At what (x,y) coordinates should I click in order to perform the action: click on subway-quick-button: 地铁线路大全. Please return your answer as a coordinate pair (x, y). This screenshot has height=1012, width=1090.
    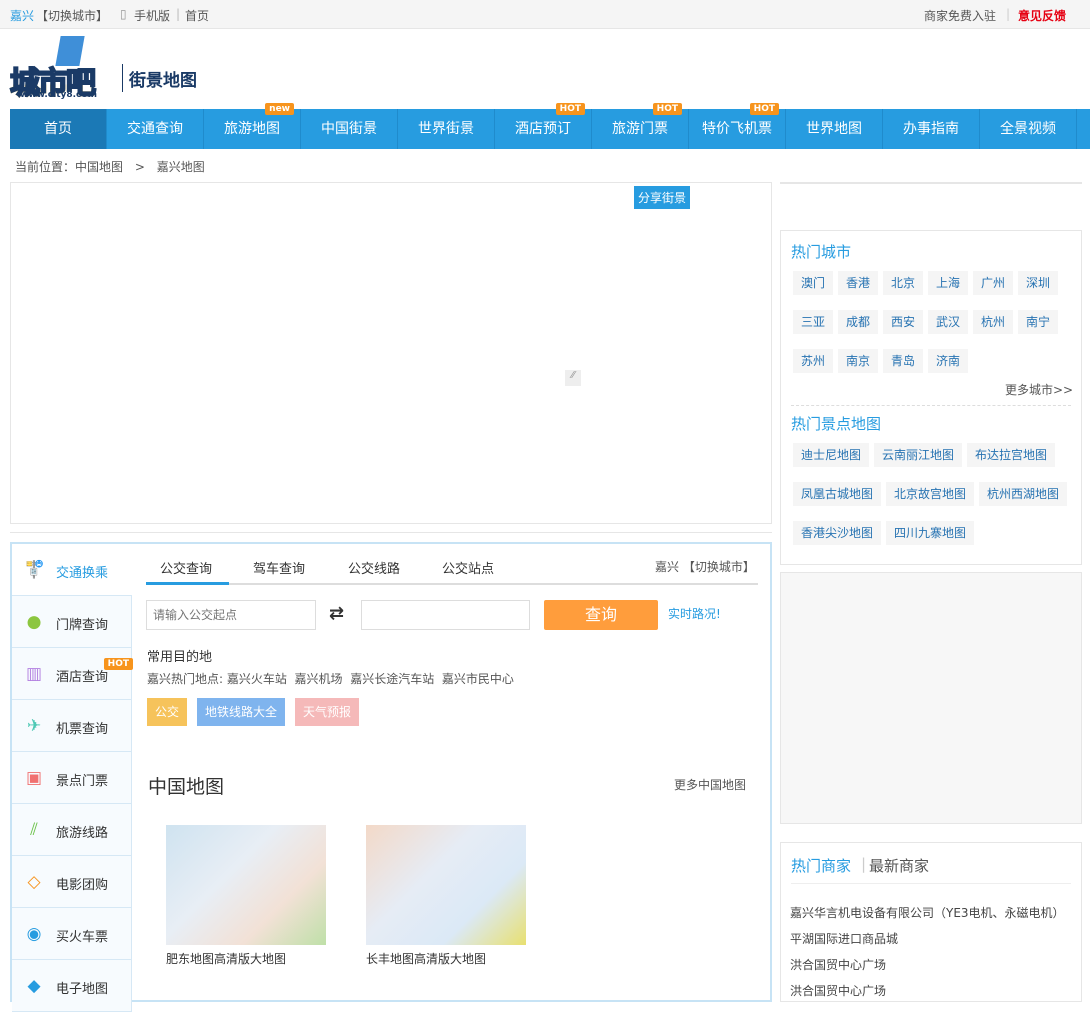
    Looking at the image, I should click on (241, 712).